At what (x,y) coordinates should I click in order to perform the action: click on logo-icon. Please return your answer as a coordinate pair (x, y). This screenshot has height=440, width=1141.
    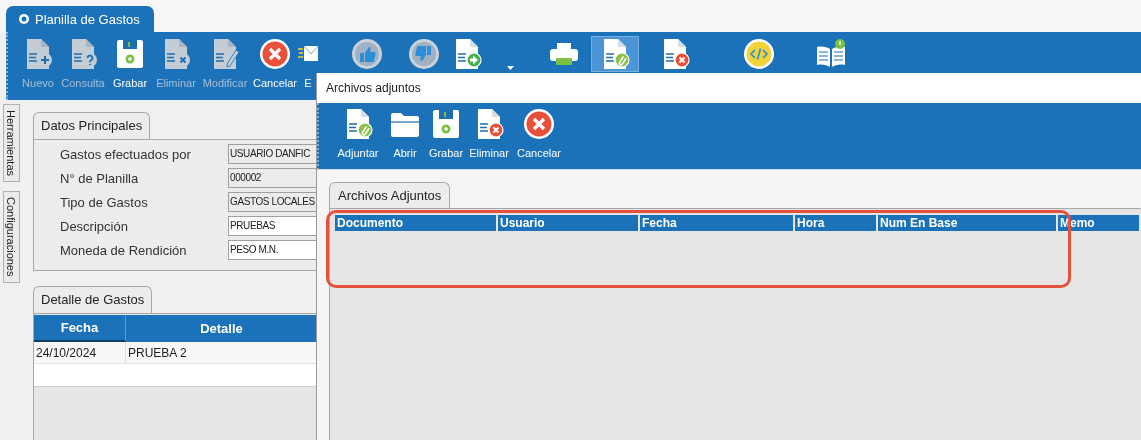
    Looking at the image, I should click on (24, 19).